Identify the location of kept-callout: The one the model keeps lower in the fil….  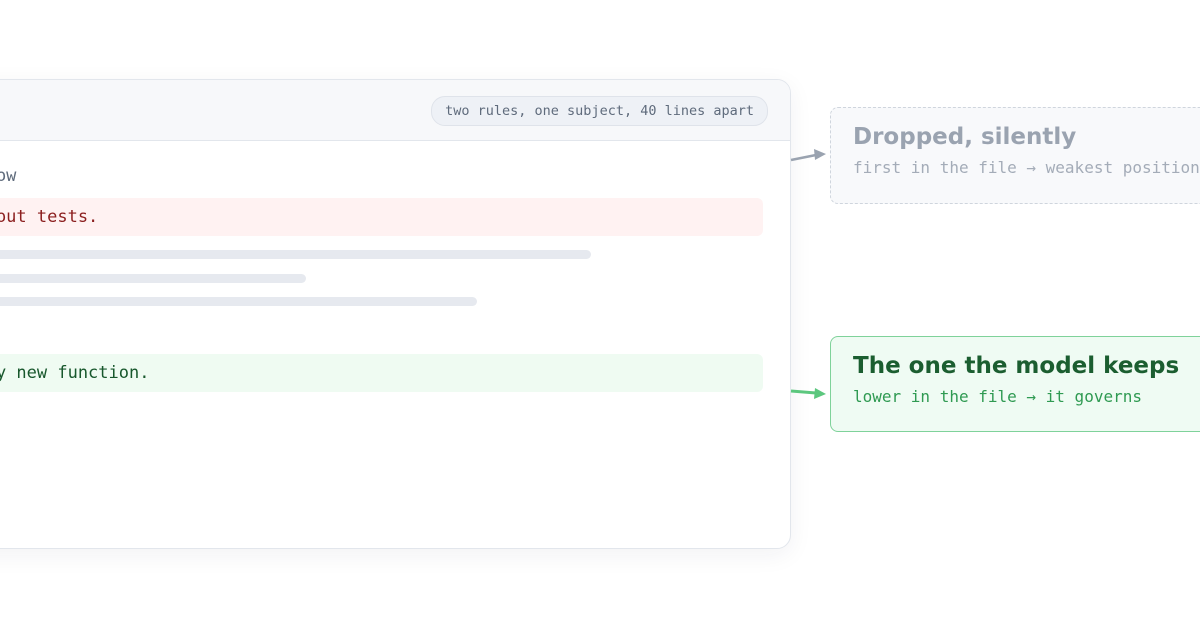
(1015, 384).